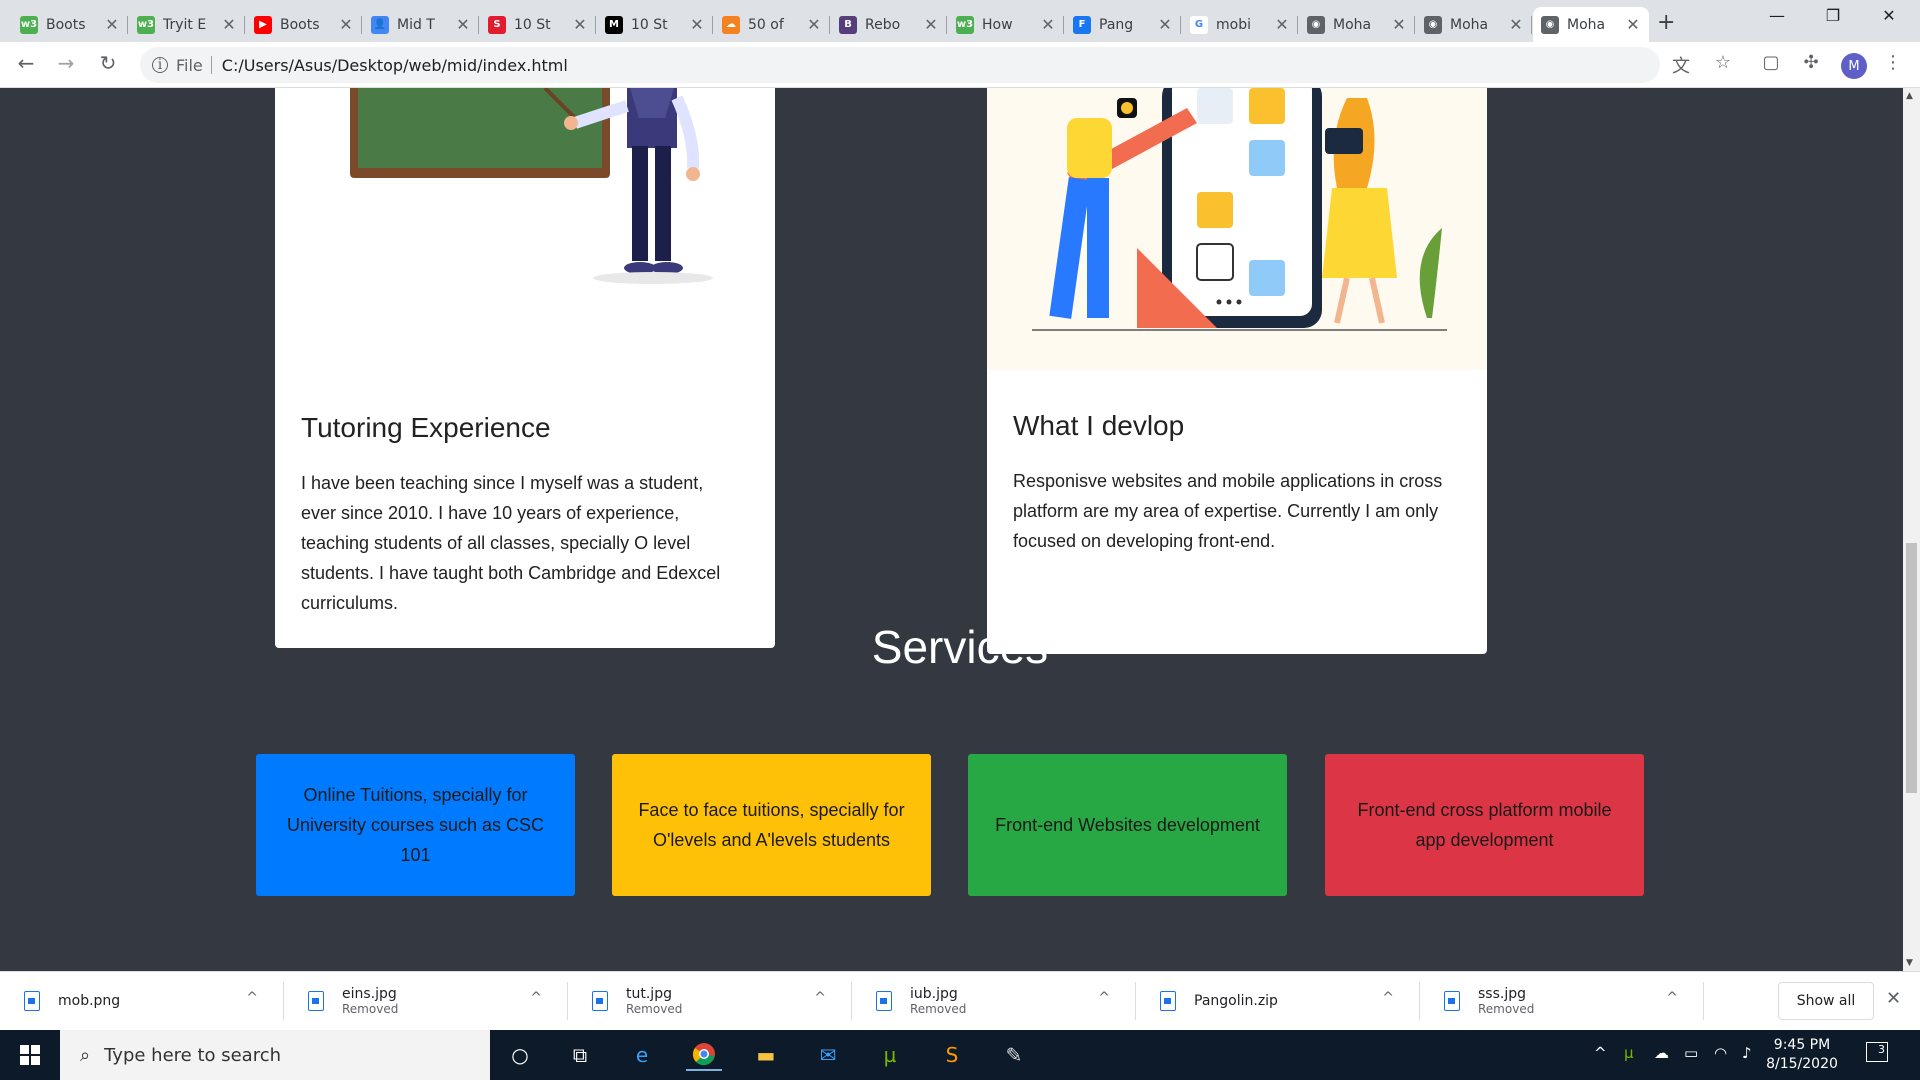 The image size is (1920, 1080). Describe the element at coordinates (1233, 24) in the screenshot. I see `tab-label: mobi` at that location.